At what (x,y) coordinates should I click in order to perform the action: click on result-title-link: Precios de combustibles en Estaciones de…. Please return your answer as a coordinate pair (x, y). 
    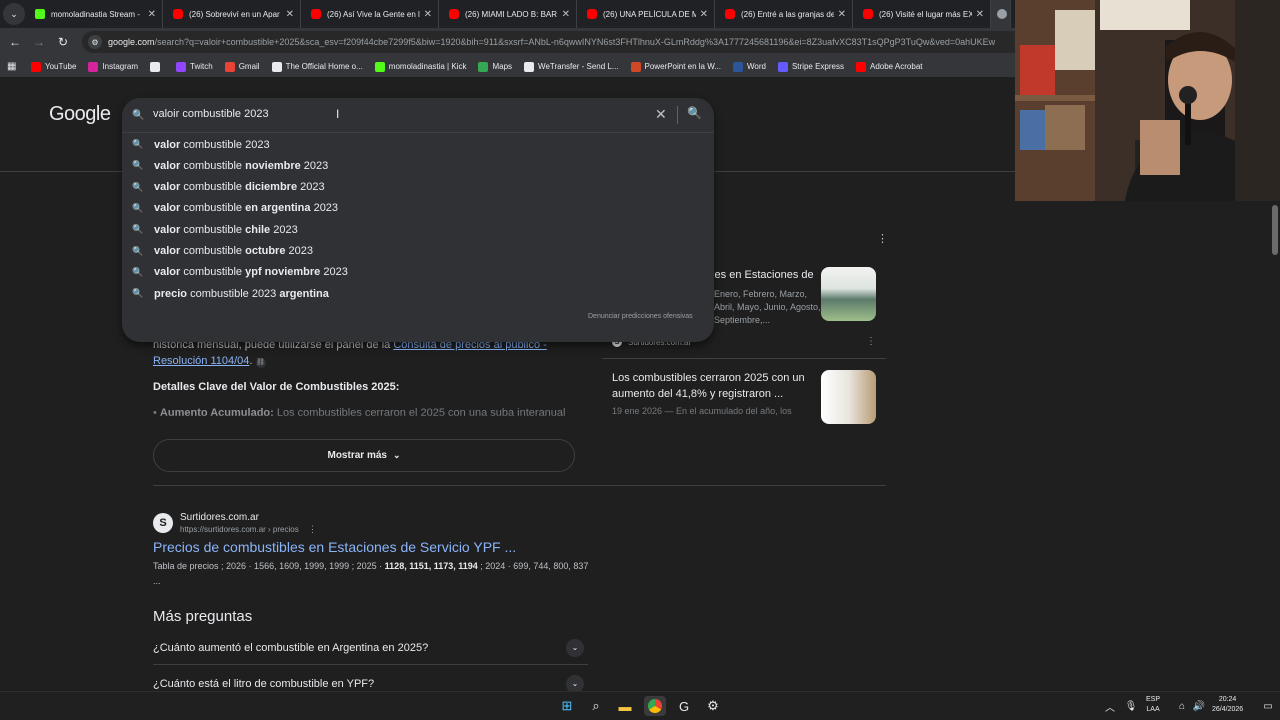
    Looking at the image, I should click on (334, 547).